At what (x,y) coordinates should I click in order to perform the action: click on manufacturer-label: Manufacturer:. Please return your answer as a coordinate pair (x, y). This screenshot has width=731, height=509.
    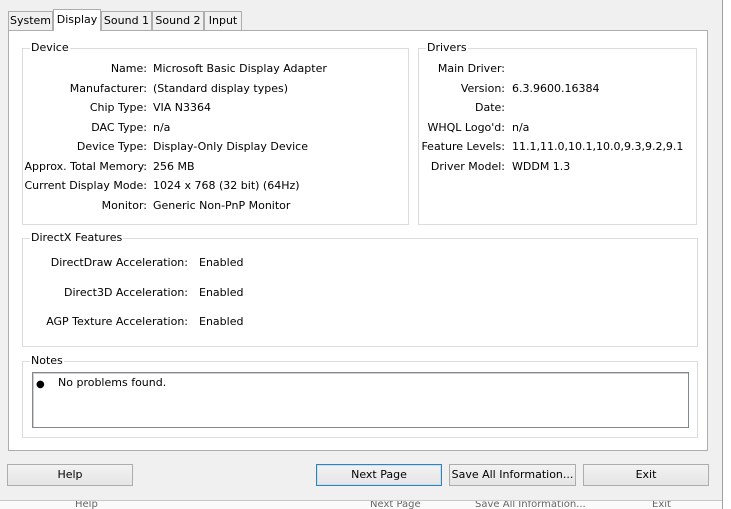
    Looking at the image, I should click on (108, 88).